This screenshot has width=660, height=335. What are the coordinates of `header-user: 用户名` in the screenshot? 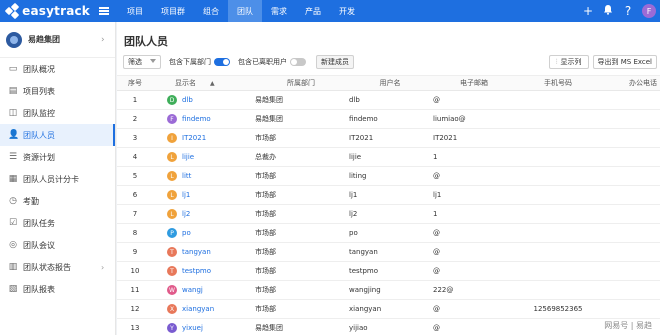 It's located at (389, 83).